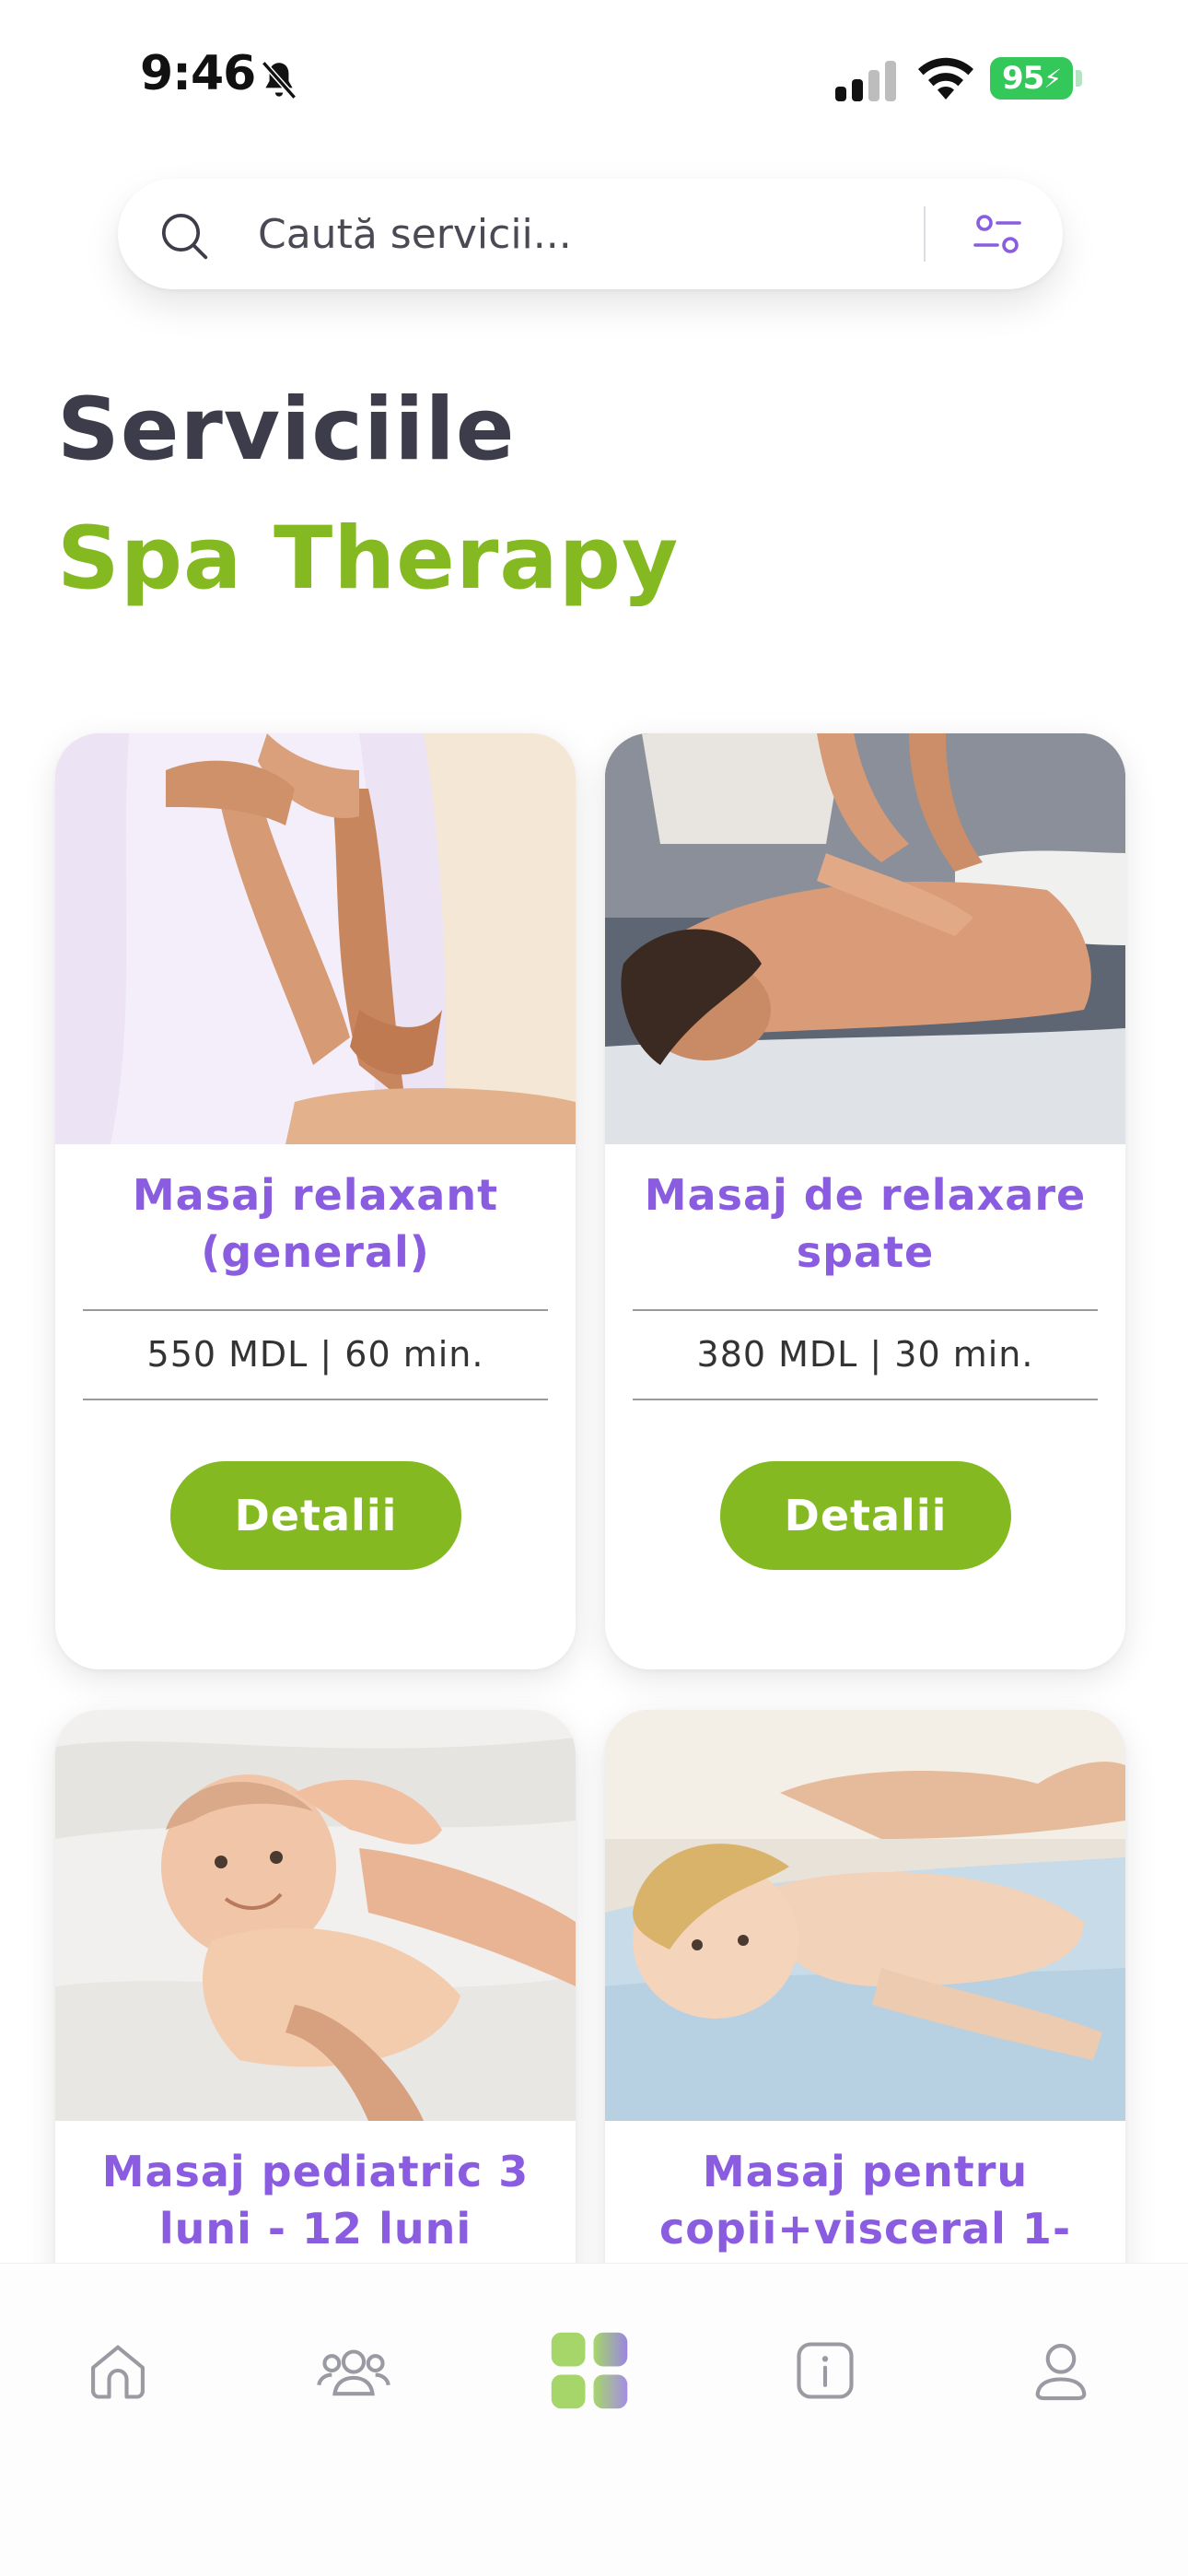  I want to click on page-subtitle: Spa Therapy, so click(369, 559).